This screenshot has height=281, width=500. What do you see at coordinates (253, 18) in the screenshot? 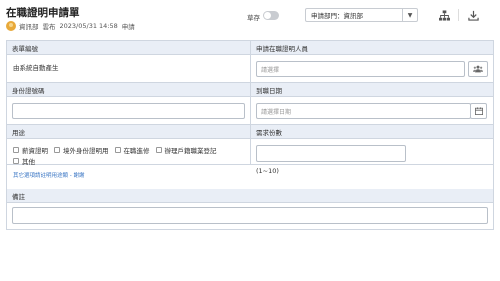
I see `draft-label: 草存` at bounding box center [253, 18].